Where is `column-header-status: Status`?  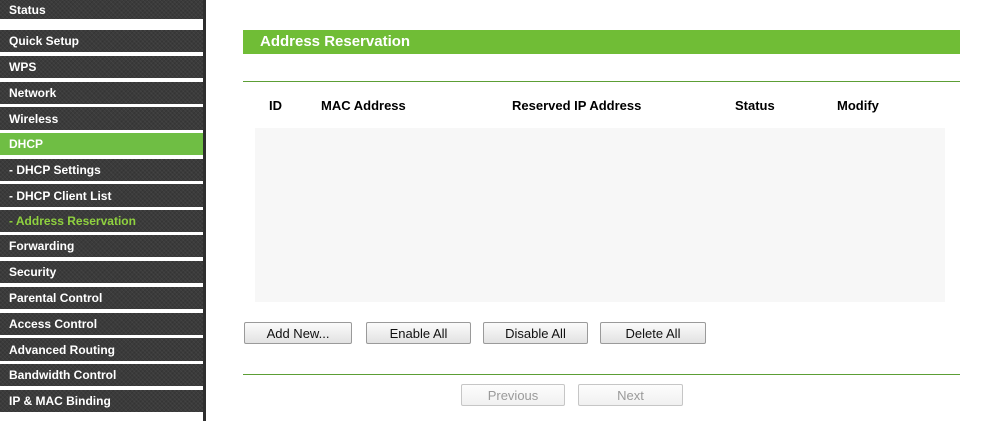
column-header-status: Status is located at coordinates (755, 105).